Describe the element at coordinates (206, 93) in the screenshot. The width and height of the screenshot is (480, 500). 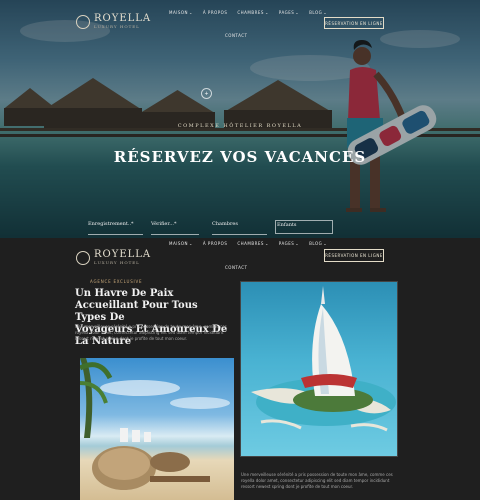
I see `plus-icon: +` at that location.